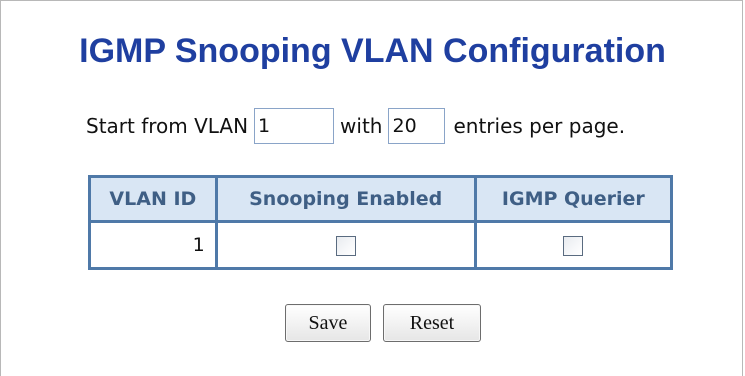 The width and height of the screenshot is (745, 376). I want to click on vlan-id-cell: 1, so click(153, 245).